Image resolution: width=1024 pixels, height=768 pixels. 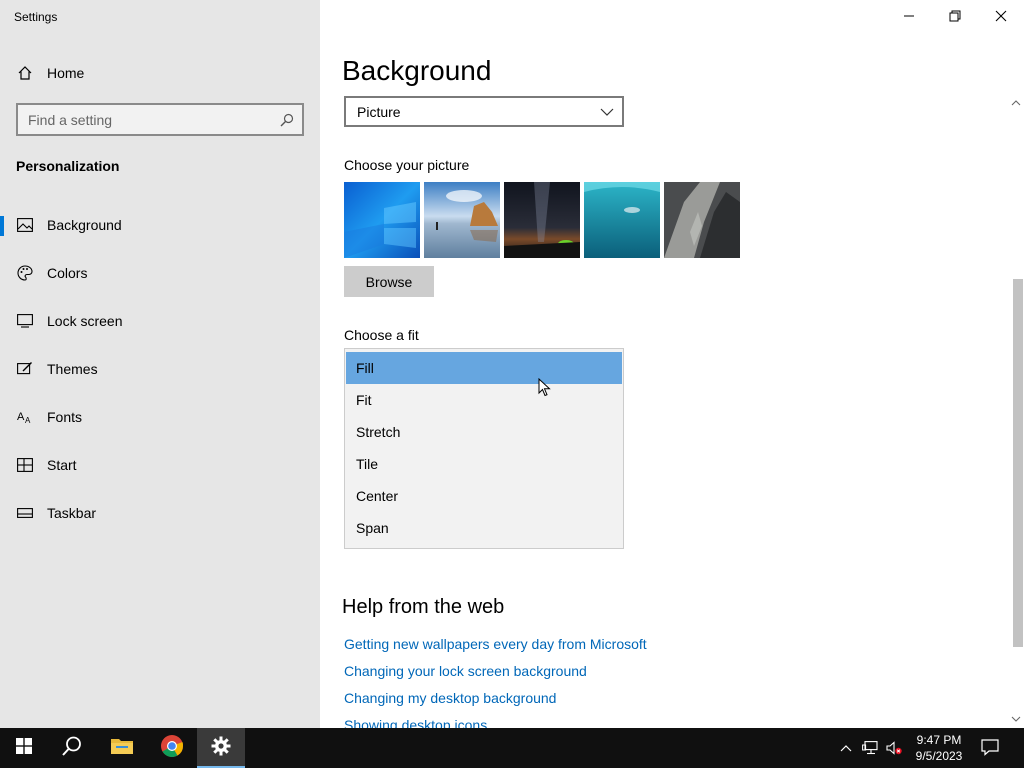 What do you see at coordinates (381, 335) in the screenshot?
I see `choose-fit-label: Choose a fit` at bounding box center [381, 335].